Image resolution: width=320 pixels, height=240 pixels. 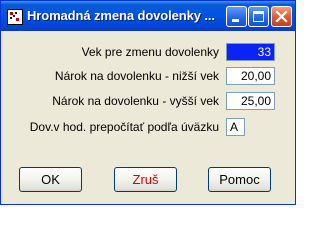 I want to click on help-button: Pomoc, so click(x=239, y=179).